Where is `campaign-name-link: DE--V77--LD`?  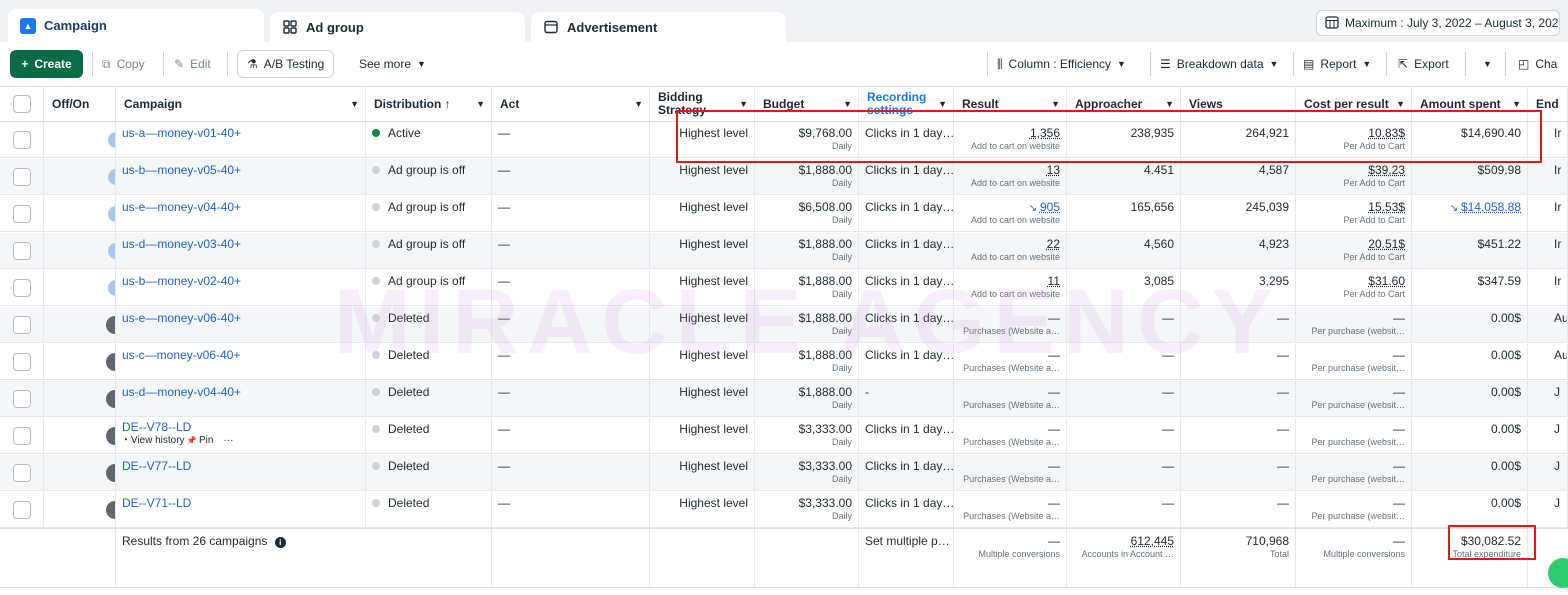
campaign-name-link: DE--V77--LD is located at coordinates (156, 466).